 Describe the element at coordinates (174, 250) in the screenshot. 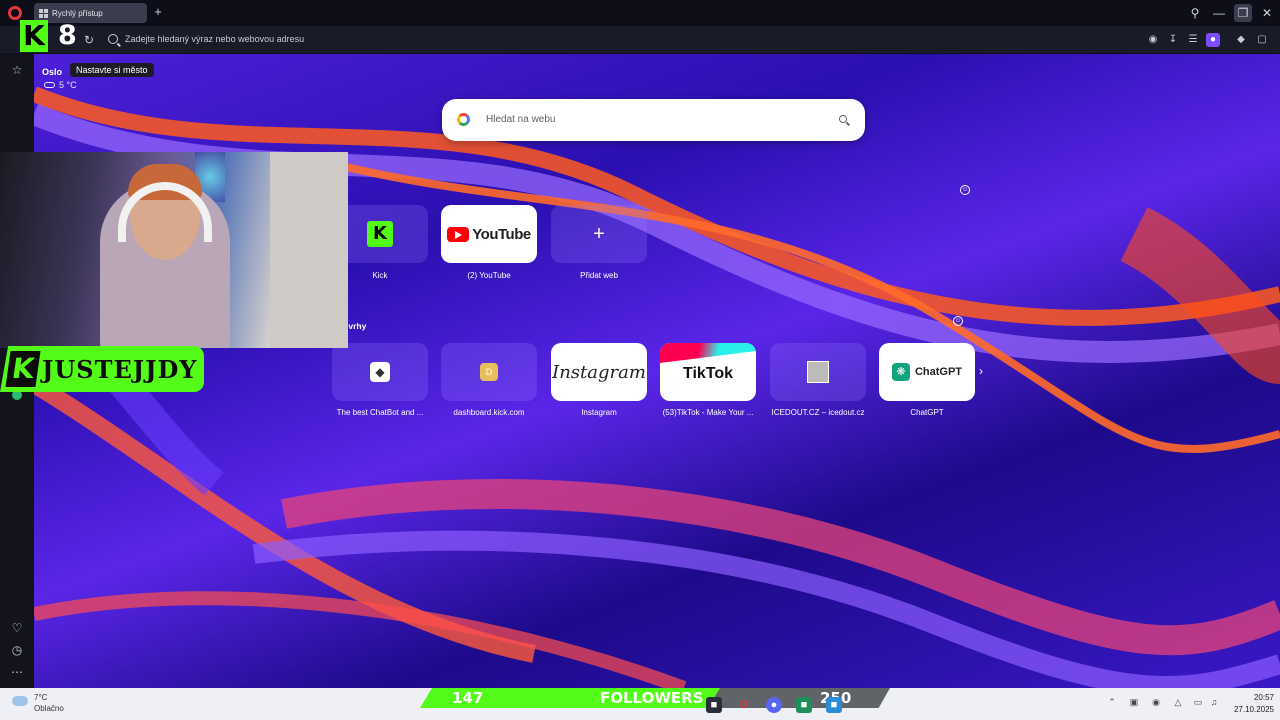

I see `webcam-overlay` at that location.